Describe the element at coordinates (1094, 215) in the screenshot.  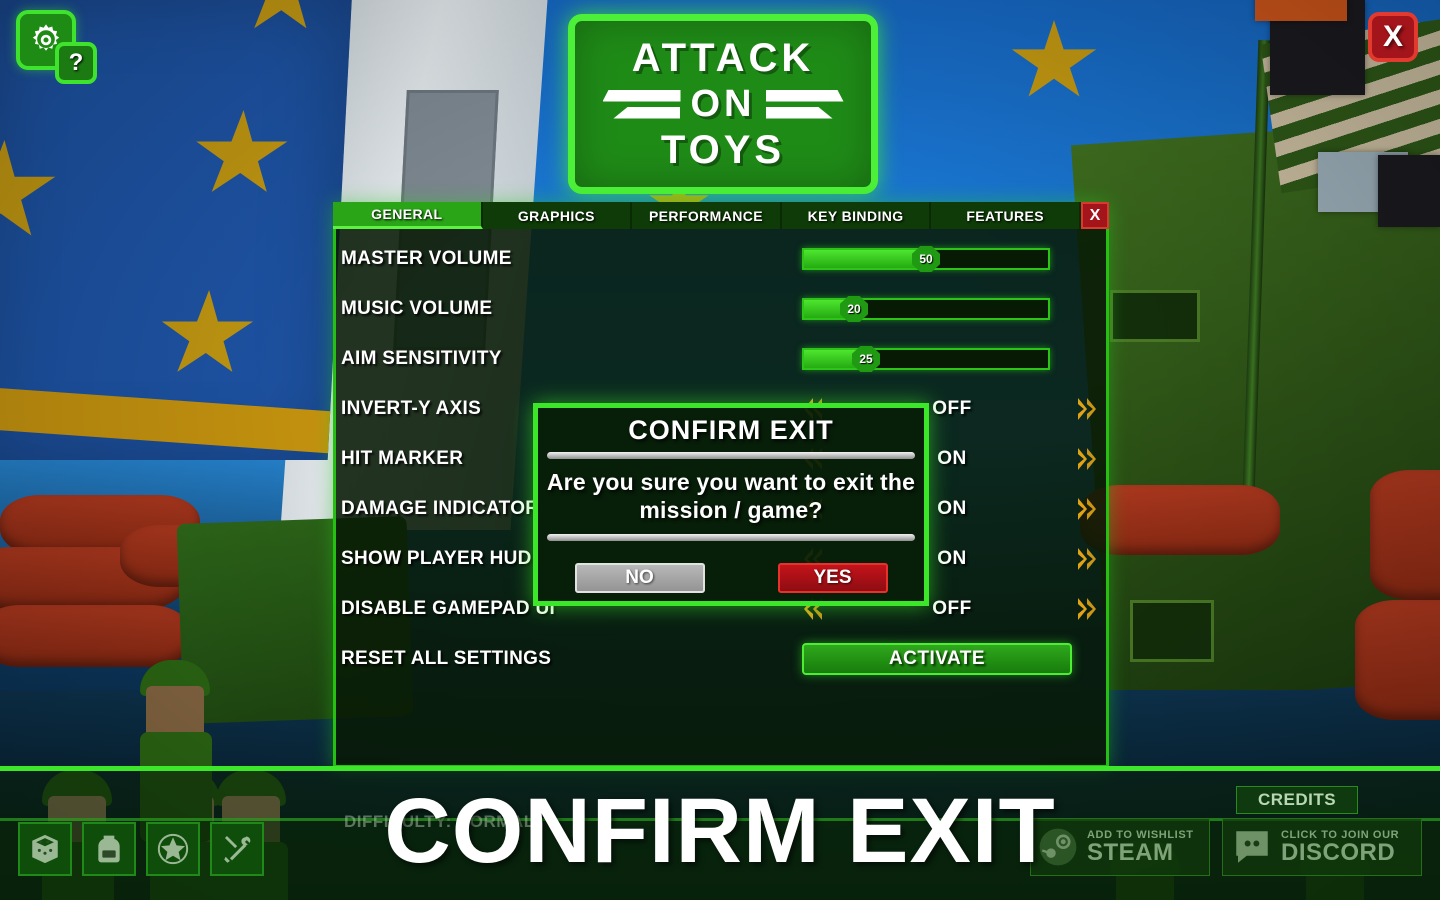
I see `settings-close-button: X` at that location.